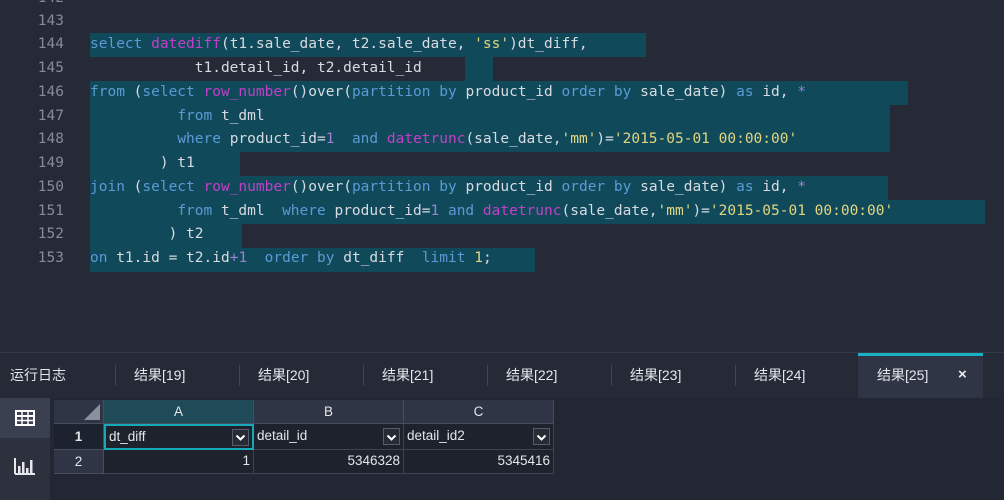 Image resolution: width=1004 pixels, height=500 pixels. What do you see at coordinates (655, 375) in the screenshot?
I see `tab-result-23: 结果[23]` at bounding box center [655, 375].